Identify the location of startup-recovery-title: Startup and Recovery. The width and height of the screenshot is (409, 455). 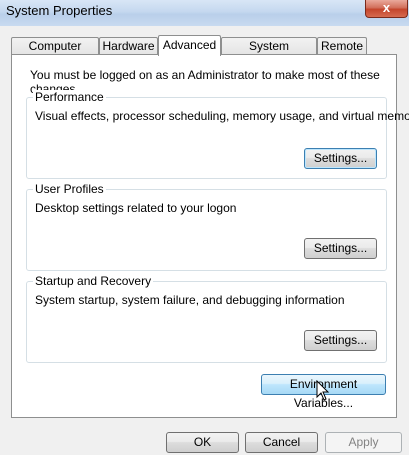
(93, 281).